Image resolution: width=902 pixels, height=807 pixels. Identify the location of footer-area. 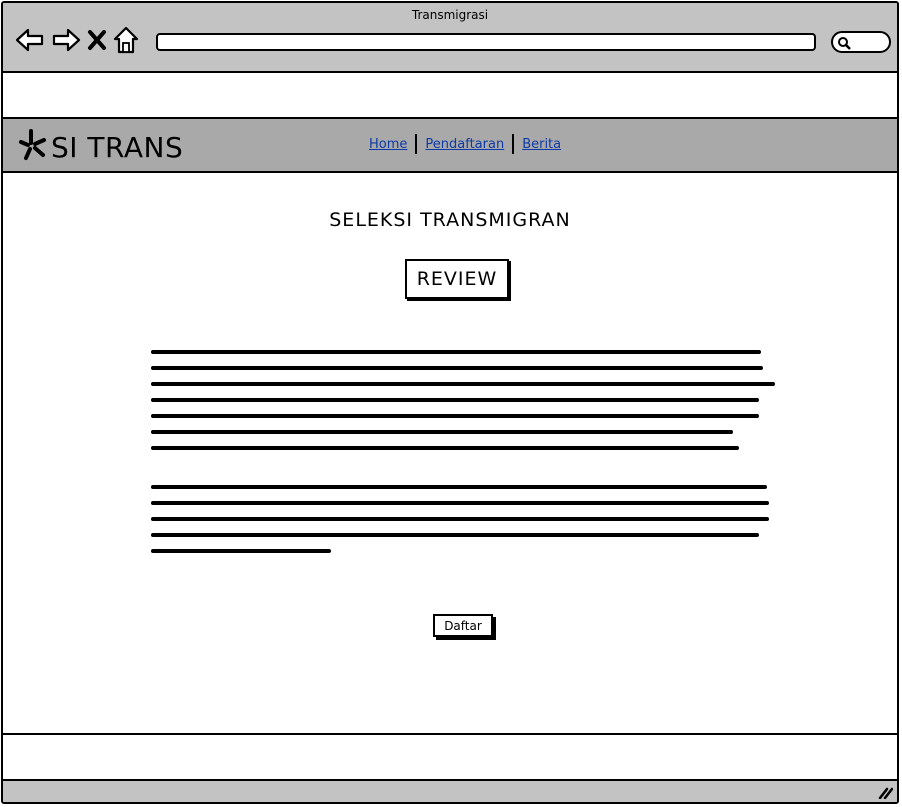
(450, 757).